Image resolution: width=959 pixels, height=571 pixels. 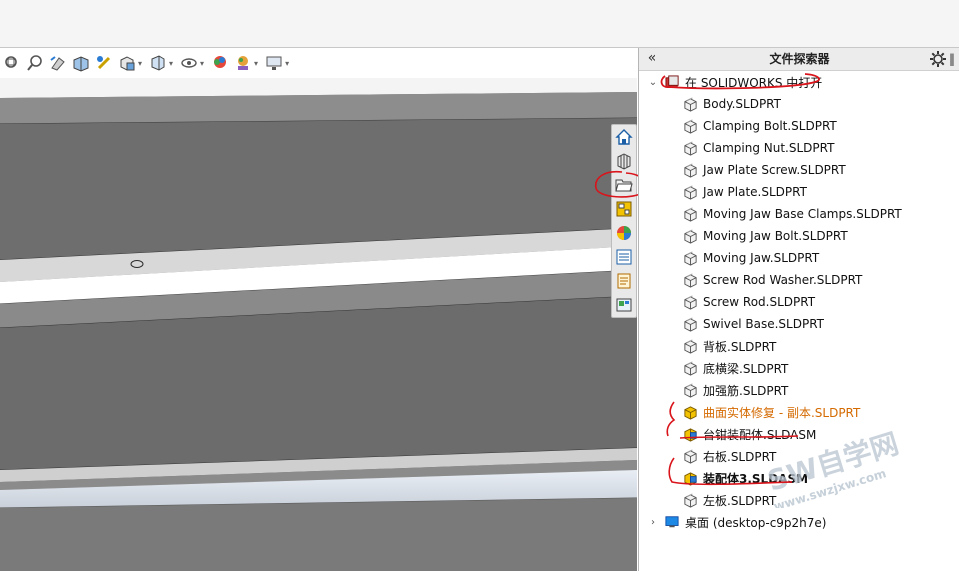 I want to click on tree-file-label: Jaw Plate Screw.SLDPRT, so click(x=774, y=170).